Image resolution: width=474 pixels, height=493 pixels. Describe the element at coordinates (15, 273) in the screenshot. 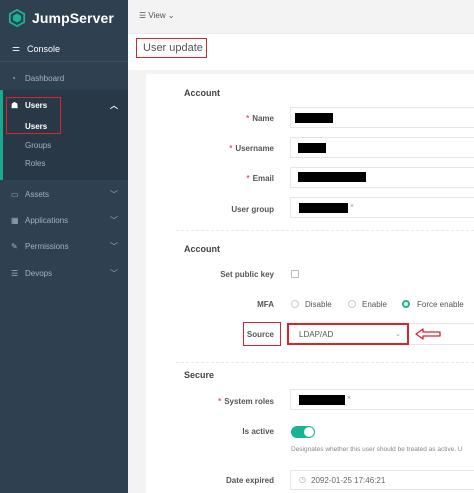

I see `devops-icon: ☰` at that location.